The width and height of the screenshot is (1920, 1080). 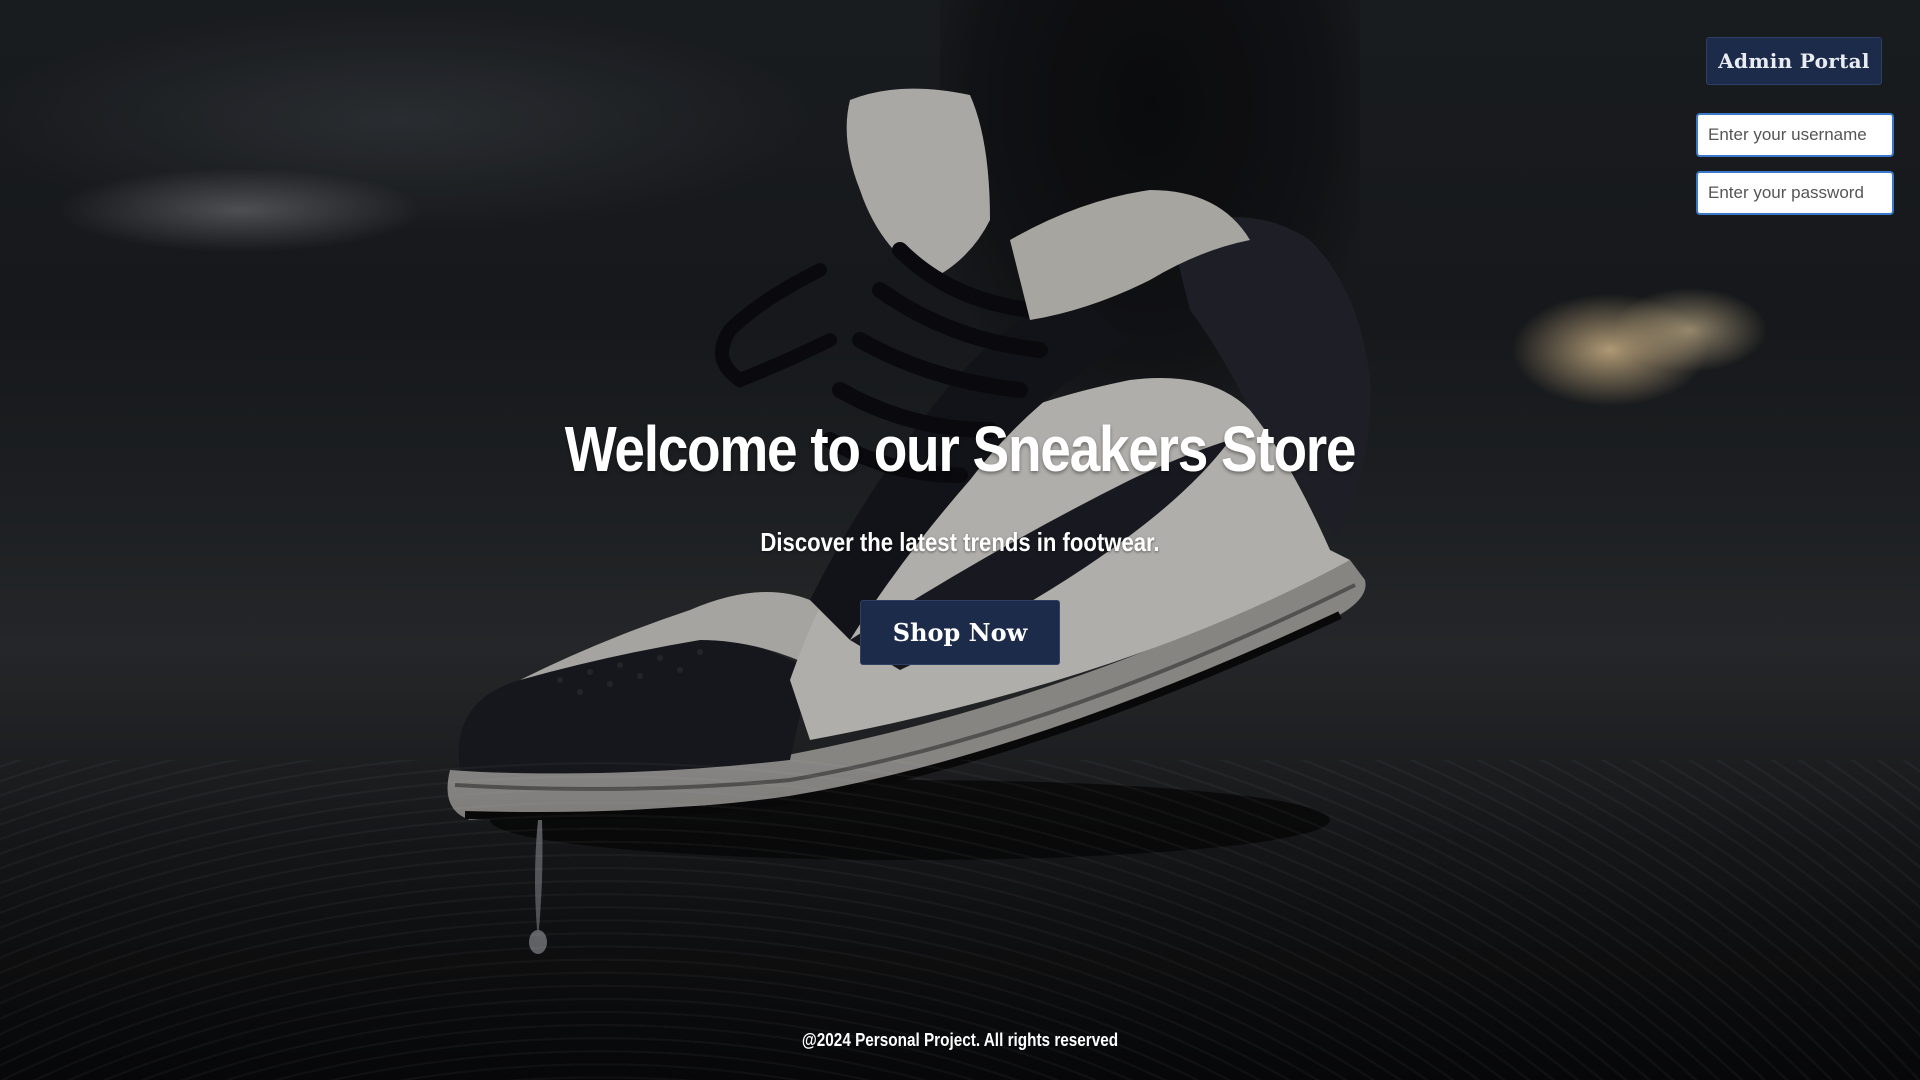 I want to click on shop-now-button: Shop Now, so click(x=960, y=632).